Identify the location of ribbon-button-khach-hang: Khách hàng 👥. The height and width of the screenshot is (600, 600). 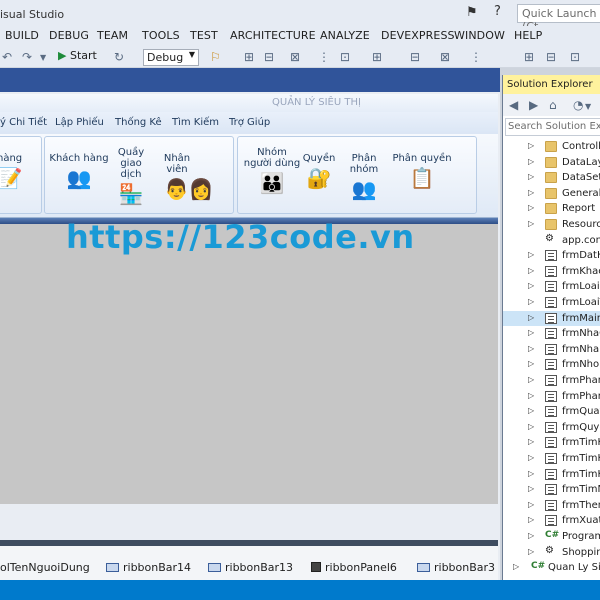
(79, 171).